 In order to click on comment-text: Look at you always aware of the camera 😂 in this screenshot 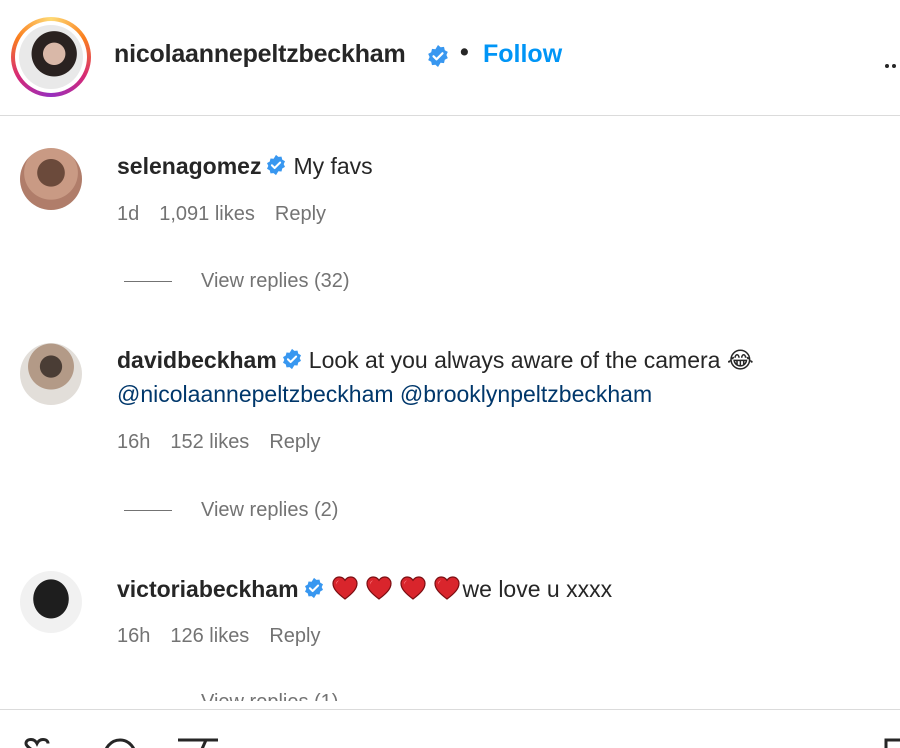, I will do `click(531, 360)`.